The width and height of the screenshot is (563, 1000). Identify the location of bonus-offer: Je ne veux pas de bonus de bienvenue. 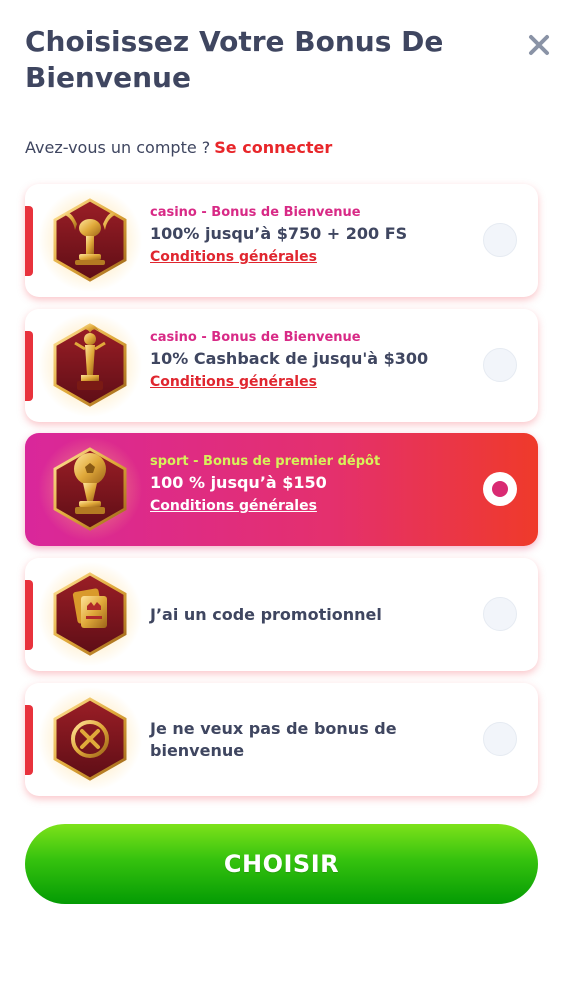
(273, 739).